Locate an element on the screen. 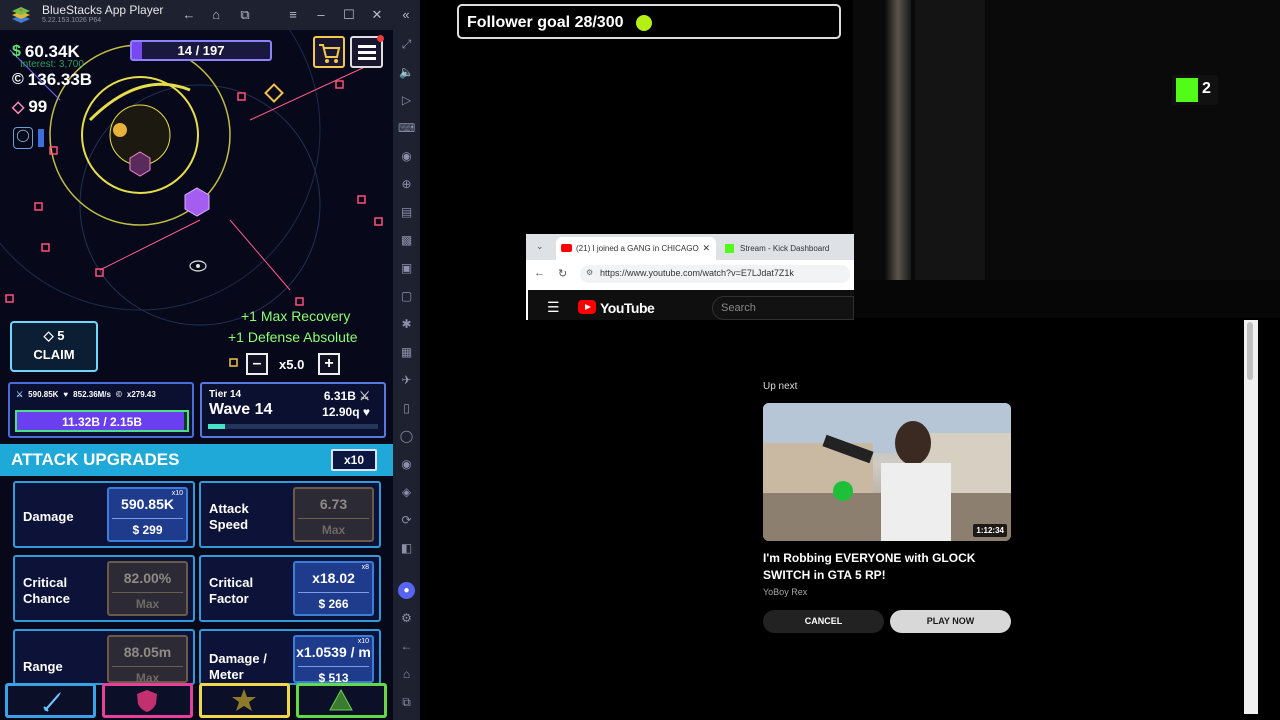 Image resolution: width=1280 pixels, height=720 pixels. shield-icon: ◯ is located at coordinates (23, 138).